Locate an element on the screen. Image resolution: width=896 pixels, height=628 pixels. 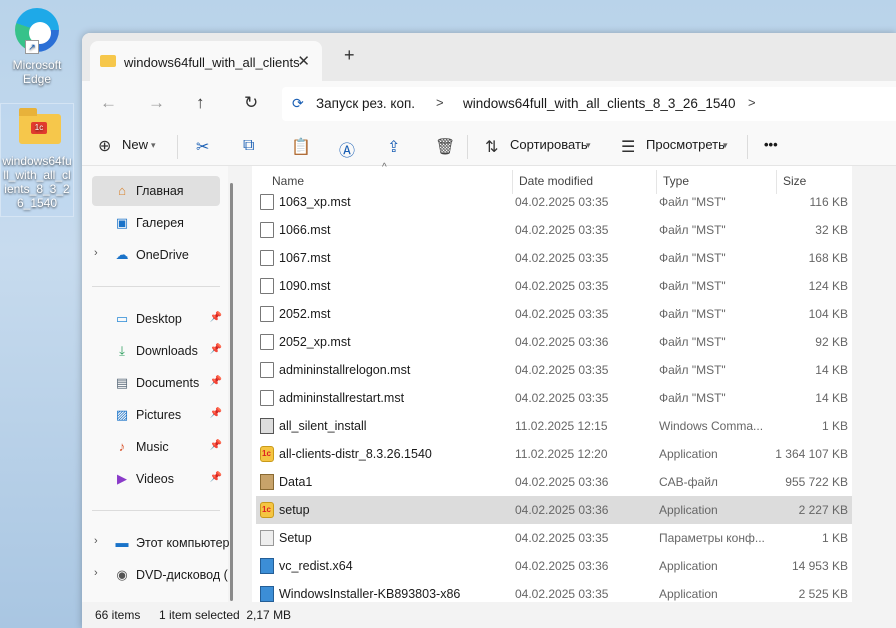
column-header-type: Type is located at coordinates (676, 181).